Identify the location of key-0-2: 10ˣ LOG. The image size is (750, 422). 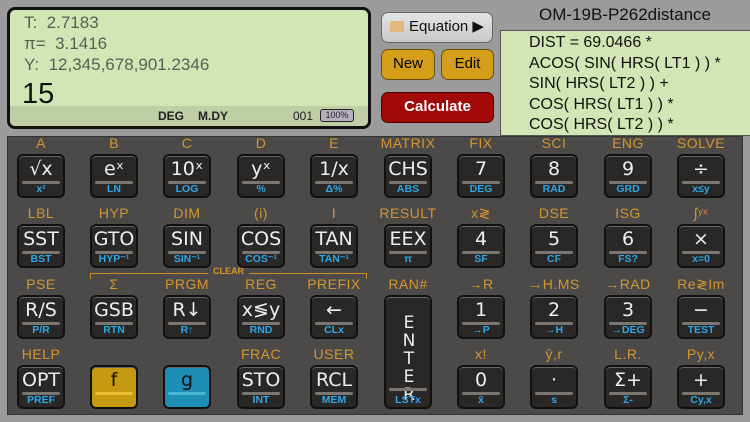
(187, 176).